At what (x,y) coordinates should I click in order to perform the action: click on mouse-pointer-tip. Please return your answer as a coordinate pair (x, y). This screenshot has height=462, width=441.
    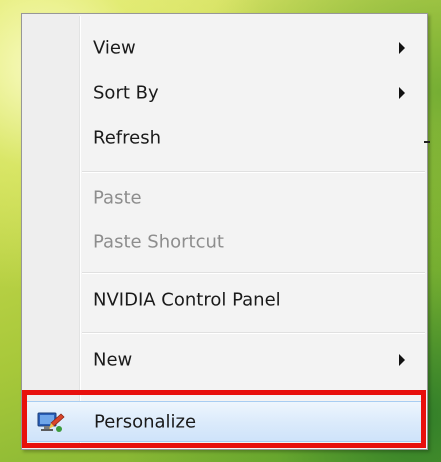
    Looking at the image, I should click on (427, 142).